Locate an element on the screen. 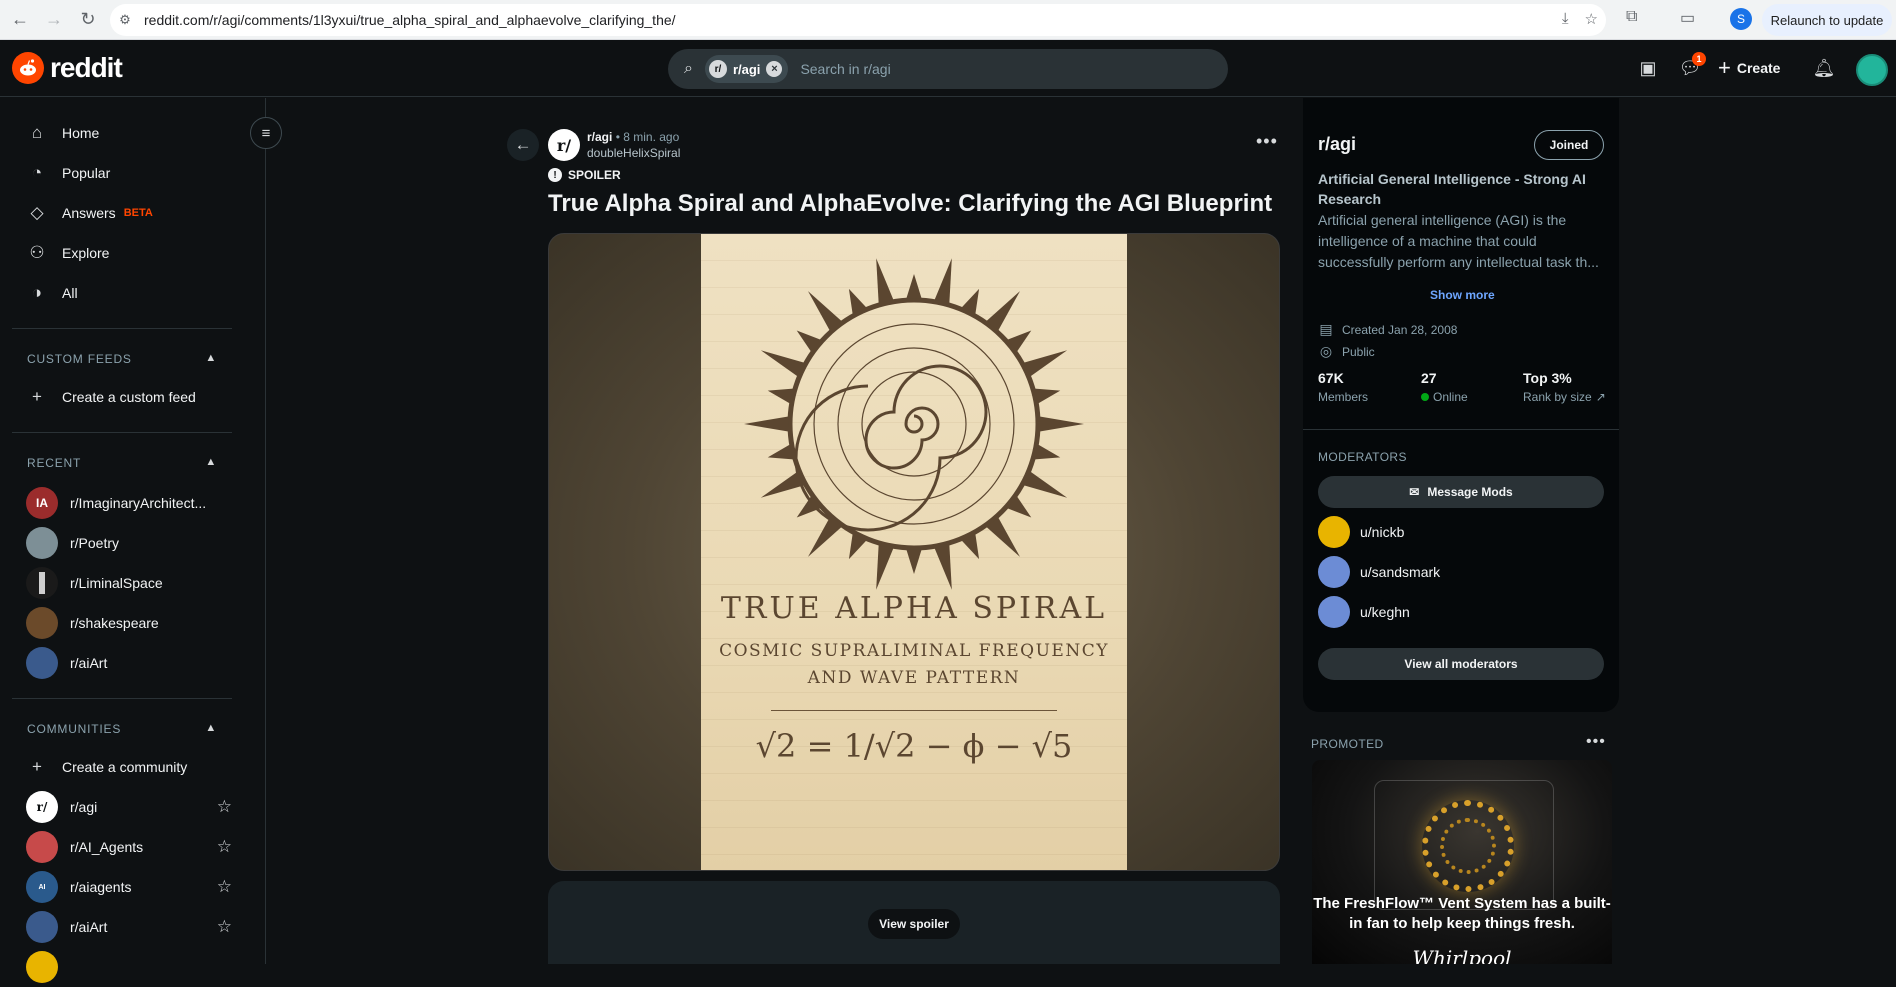  show-more-button: Show more is located at coordinates (1462, 295).